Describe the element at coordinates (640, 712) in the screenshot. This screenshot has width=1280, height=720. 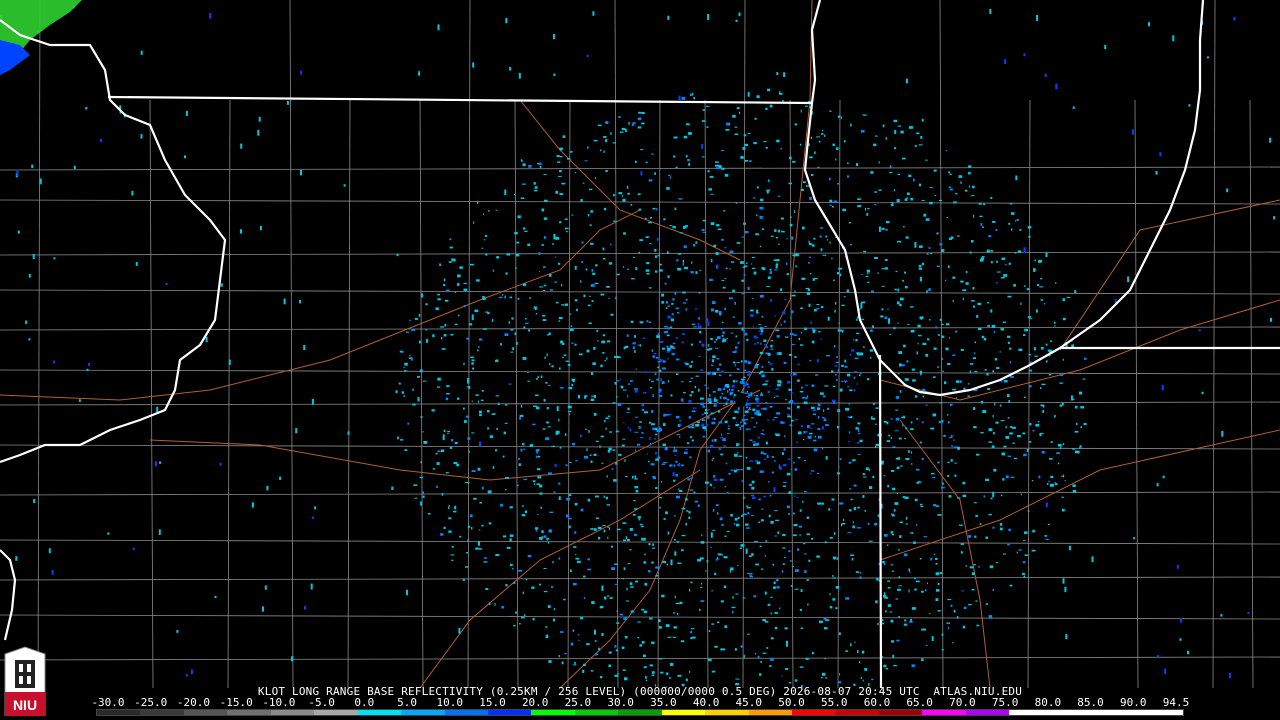
I see `color-bar-segment` at that location.